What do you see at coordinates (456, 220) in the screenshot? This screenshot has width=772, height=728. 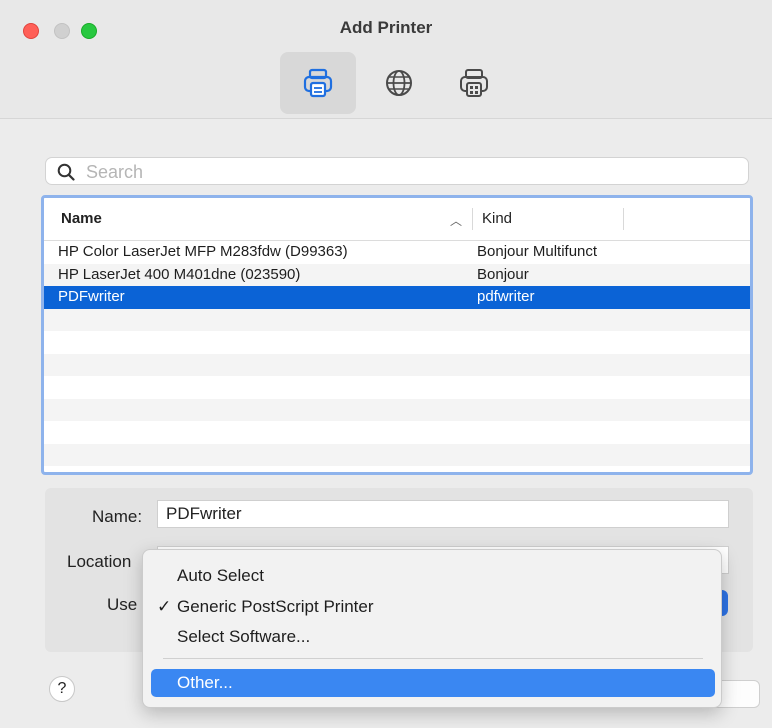 I see `sort-ascending-icon: ︿` at bounding box center [456, 220].